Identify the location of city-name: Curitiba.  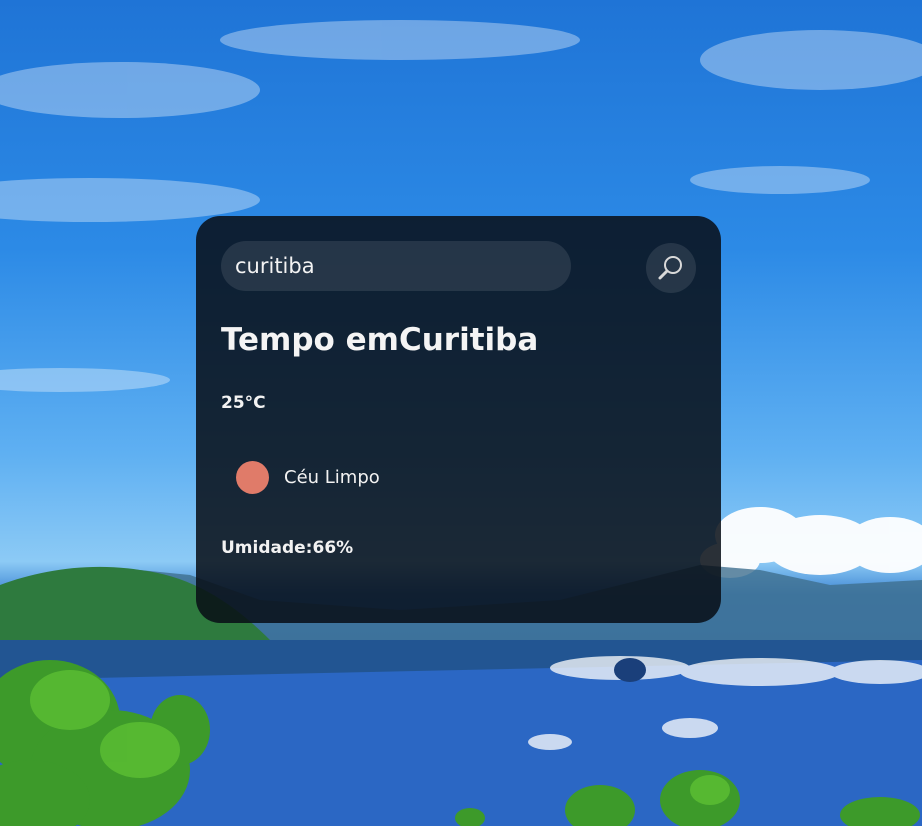
(468, 340).